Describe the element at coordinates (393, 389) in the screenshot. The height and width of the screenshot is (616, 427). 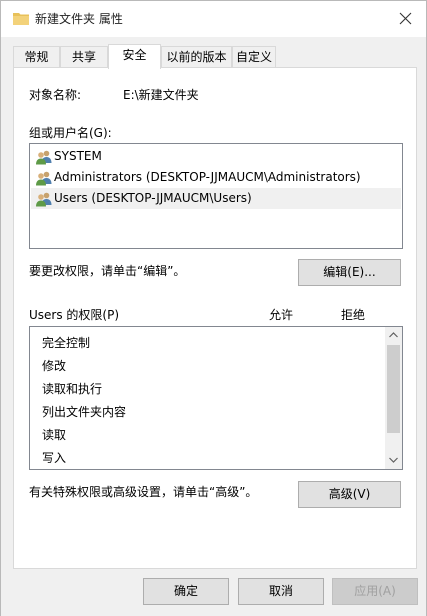
I see `scroll-thumb` at that location.